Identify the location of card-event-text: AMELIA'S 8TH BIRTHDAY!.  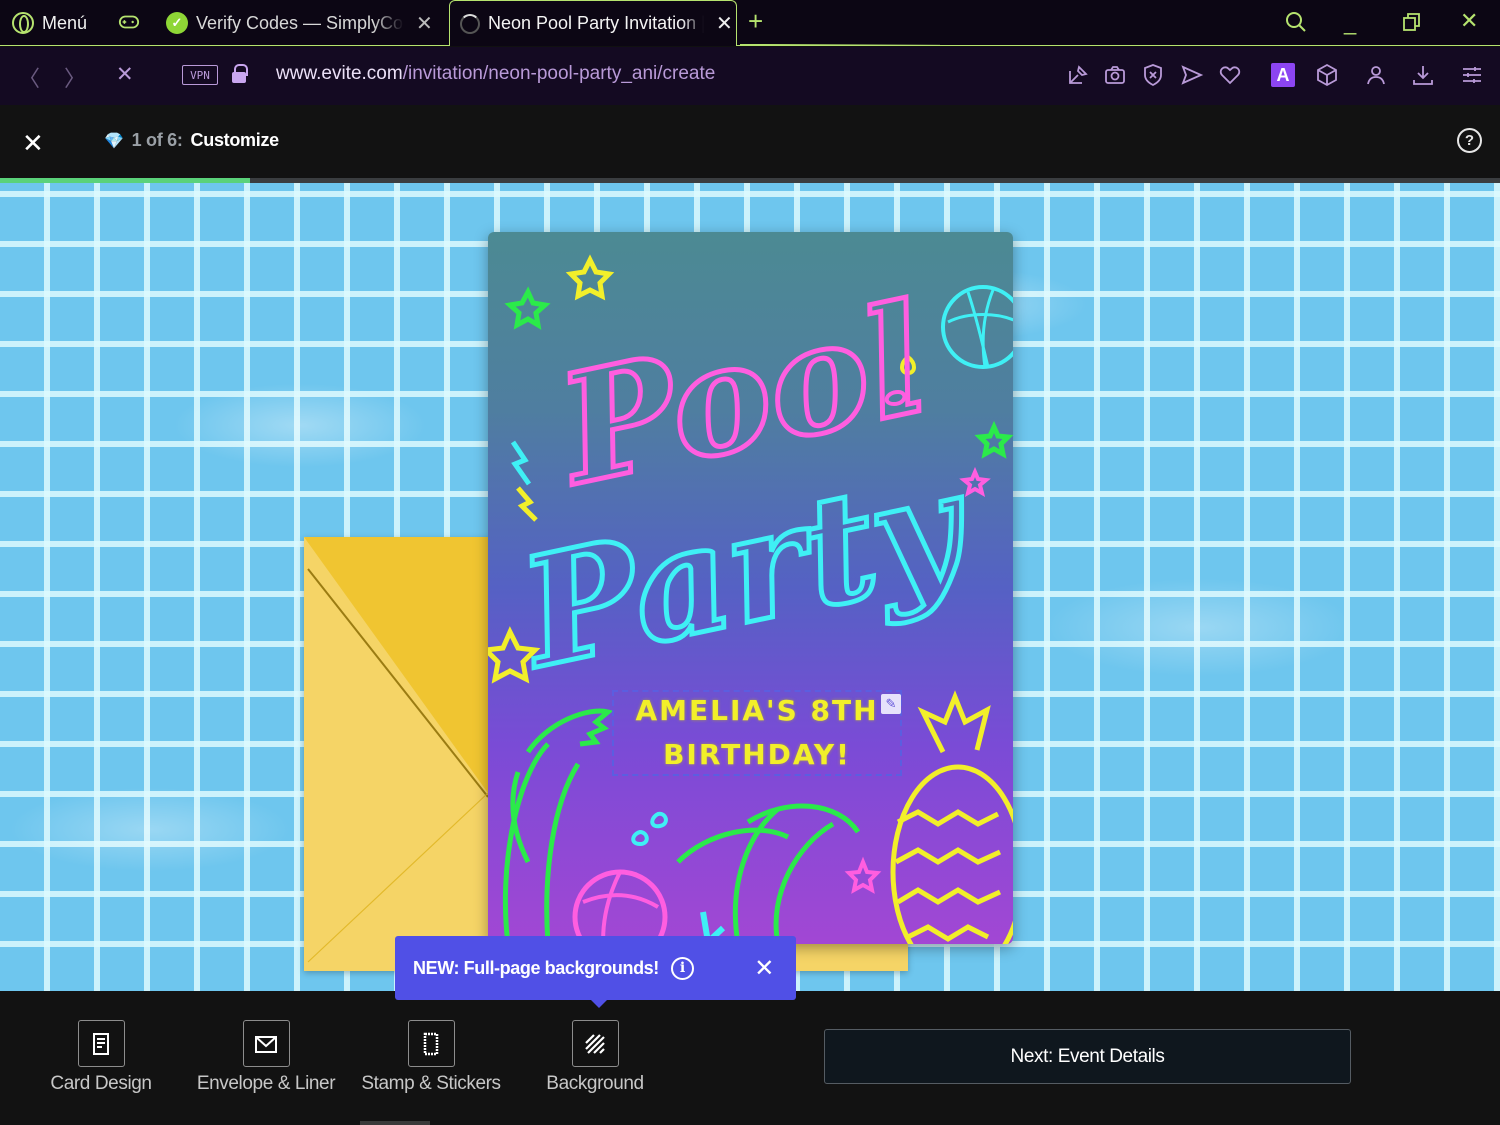
(757, 733).